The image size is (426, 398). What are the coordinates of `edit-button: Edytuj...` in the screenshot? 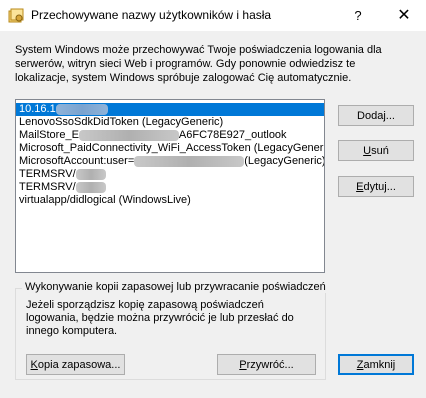 It's located at (376, 186).